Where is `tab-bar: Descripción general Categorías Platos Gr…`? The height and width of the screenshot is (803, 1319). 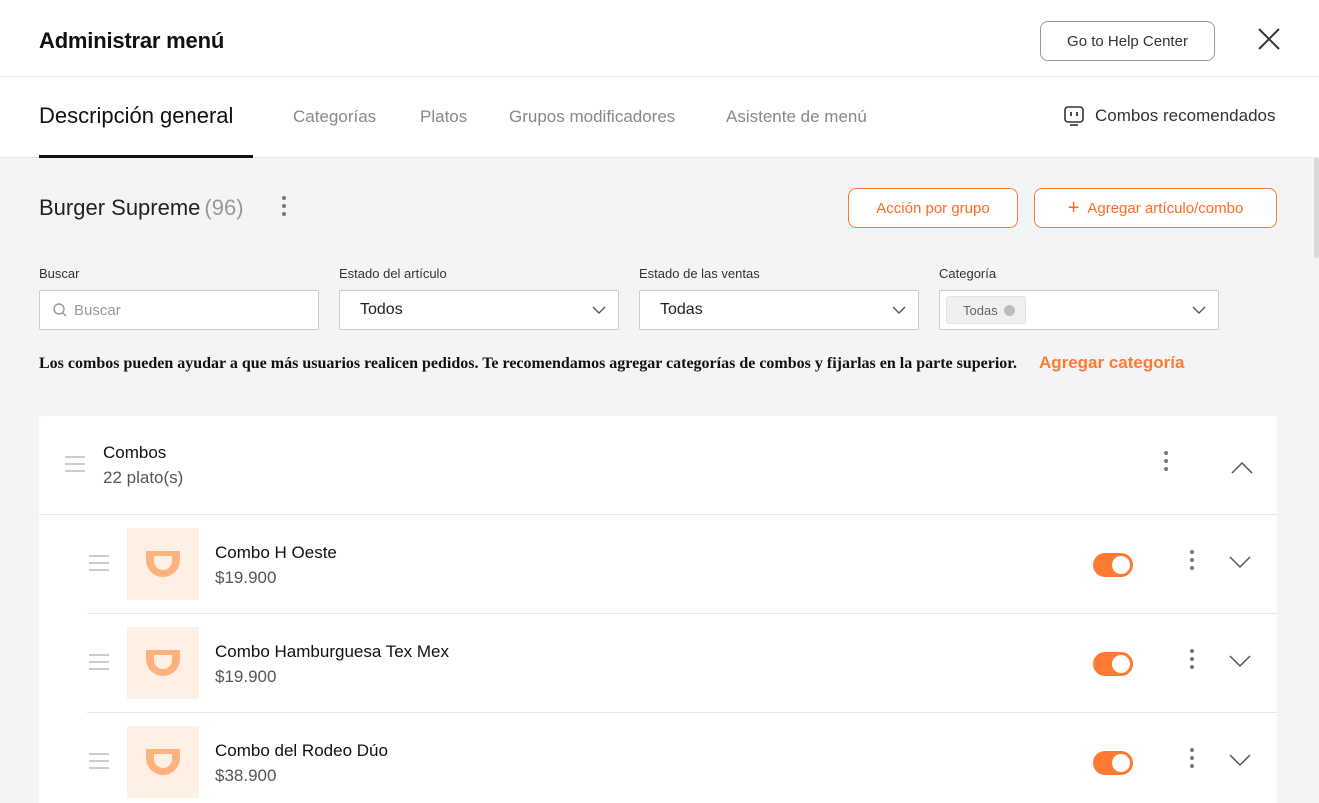
tab-bar: Descripción general Categorías Platos Gr… is located at coordinates (659, 117).